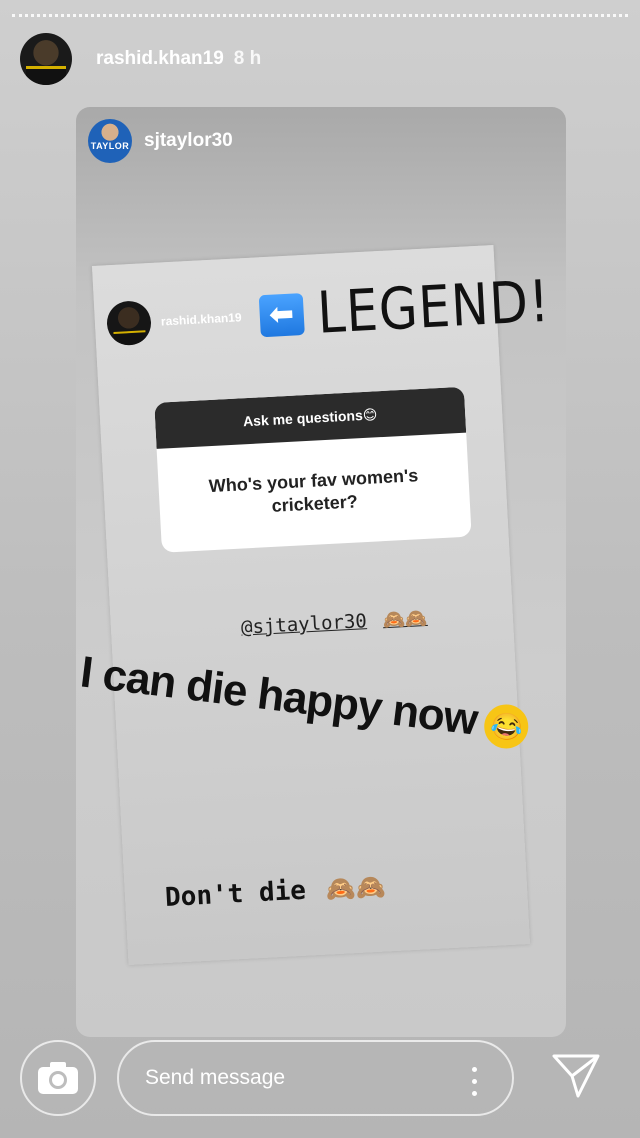  I want to click on shared-story-username: sjtaylor30, so click(188, 141).